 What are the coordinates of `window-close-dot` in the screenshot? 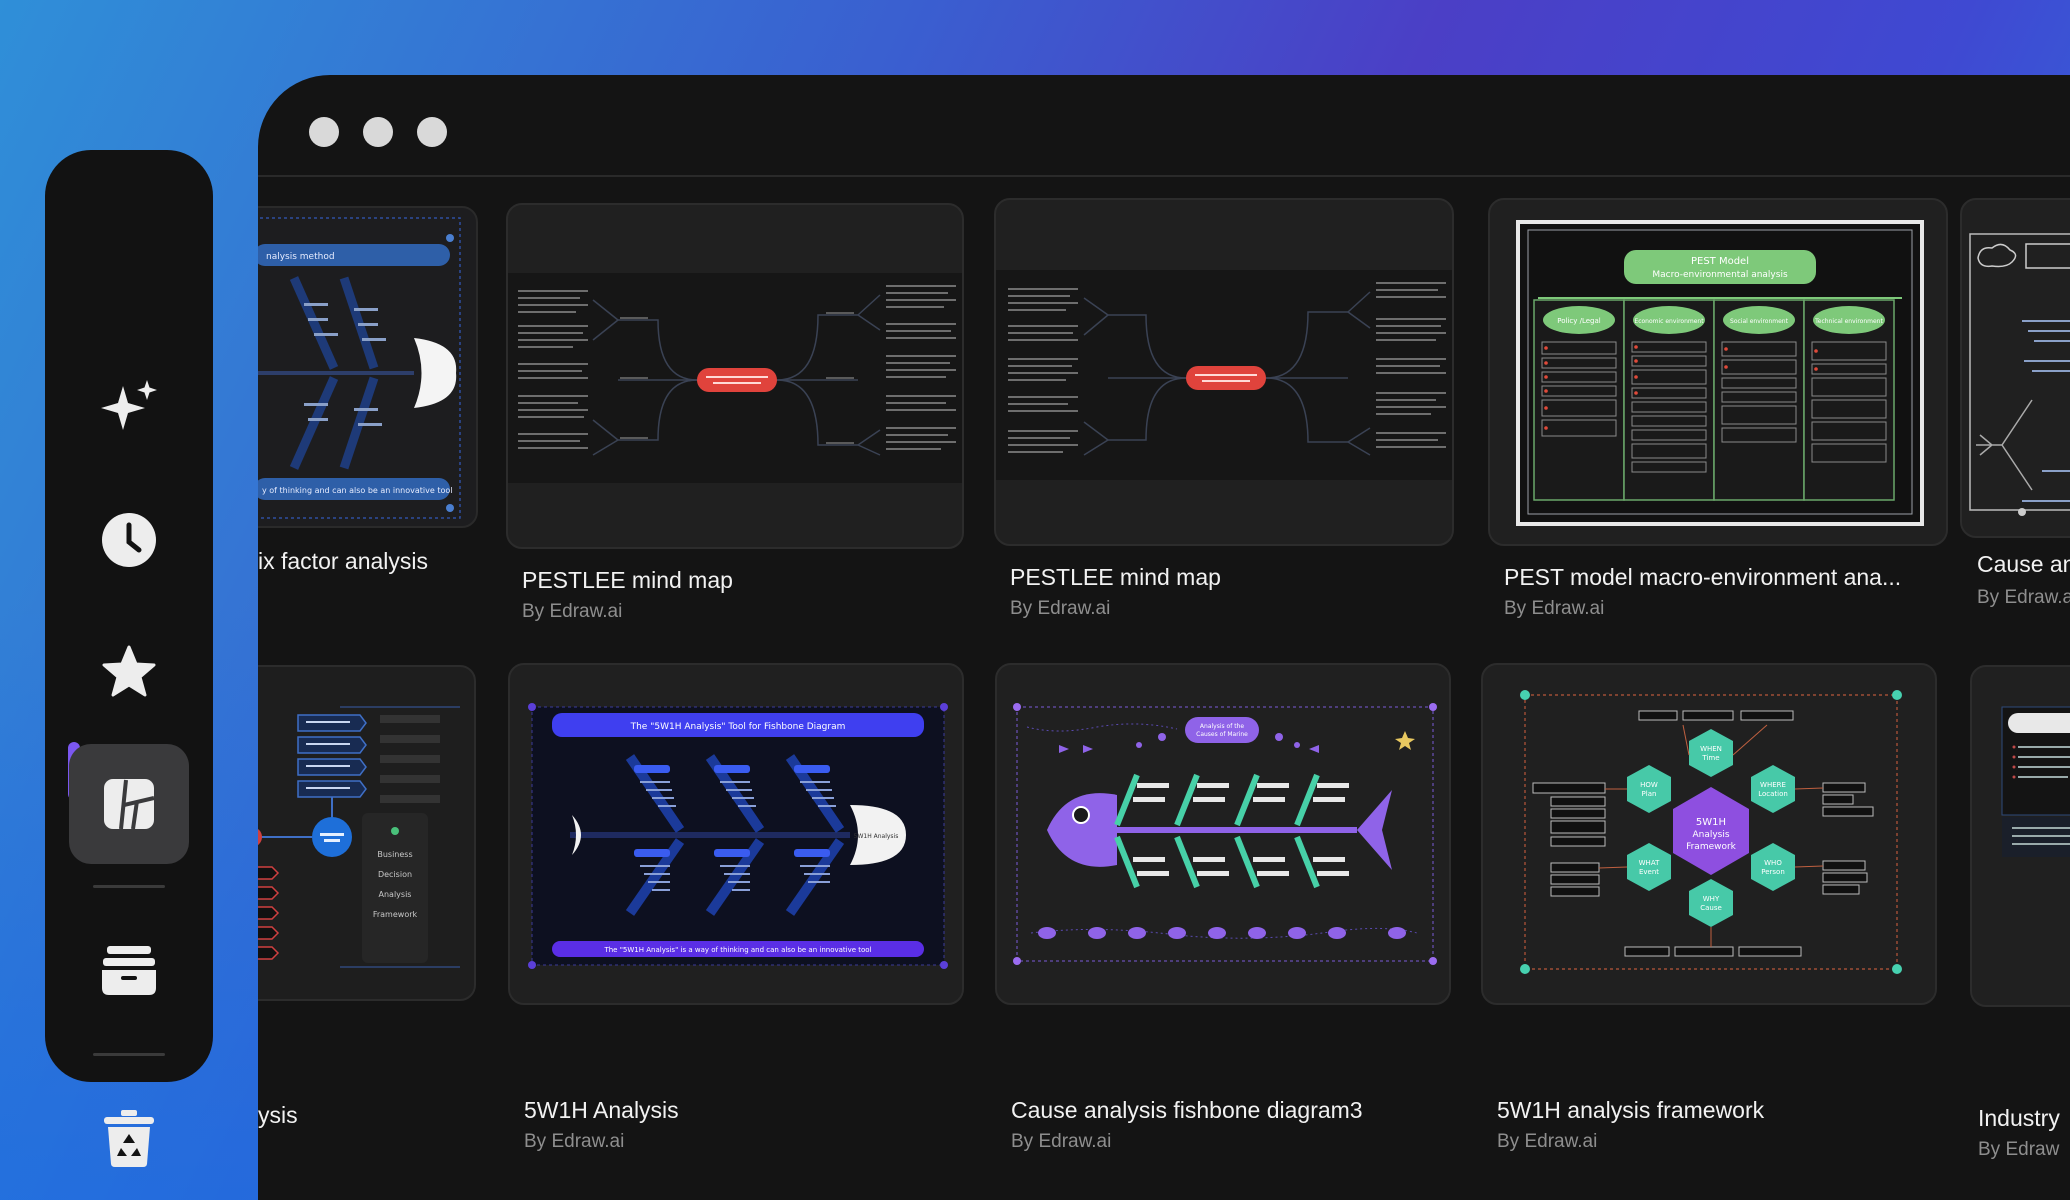 It's located at (324, 132).